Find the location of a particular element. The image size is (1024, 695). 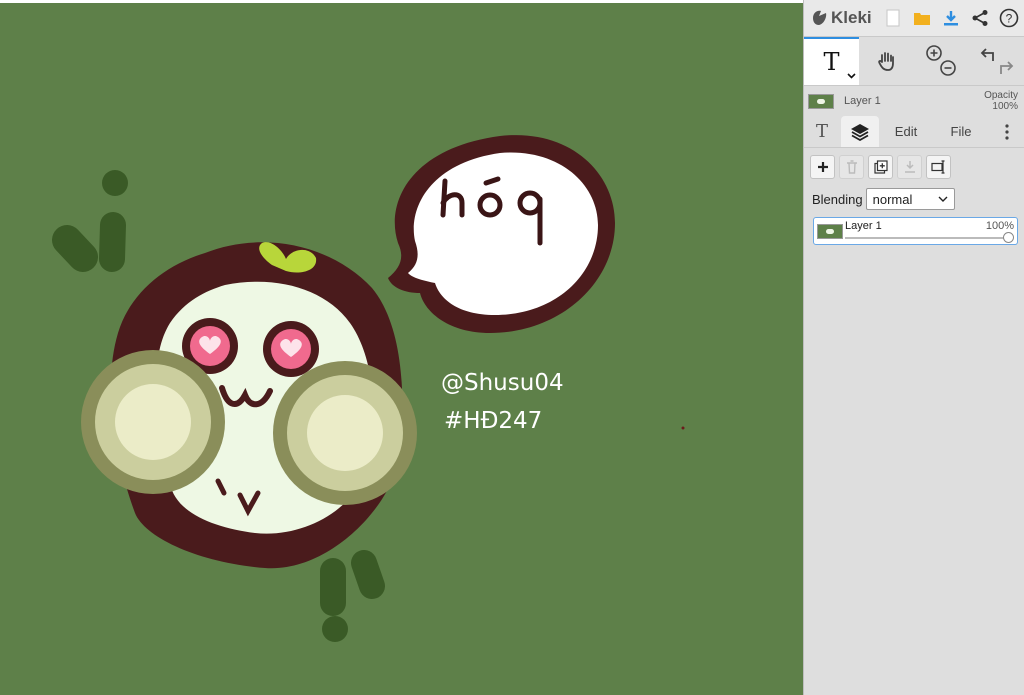

app-name: Kleki is located at coordinates (851, 17).